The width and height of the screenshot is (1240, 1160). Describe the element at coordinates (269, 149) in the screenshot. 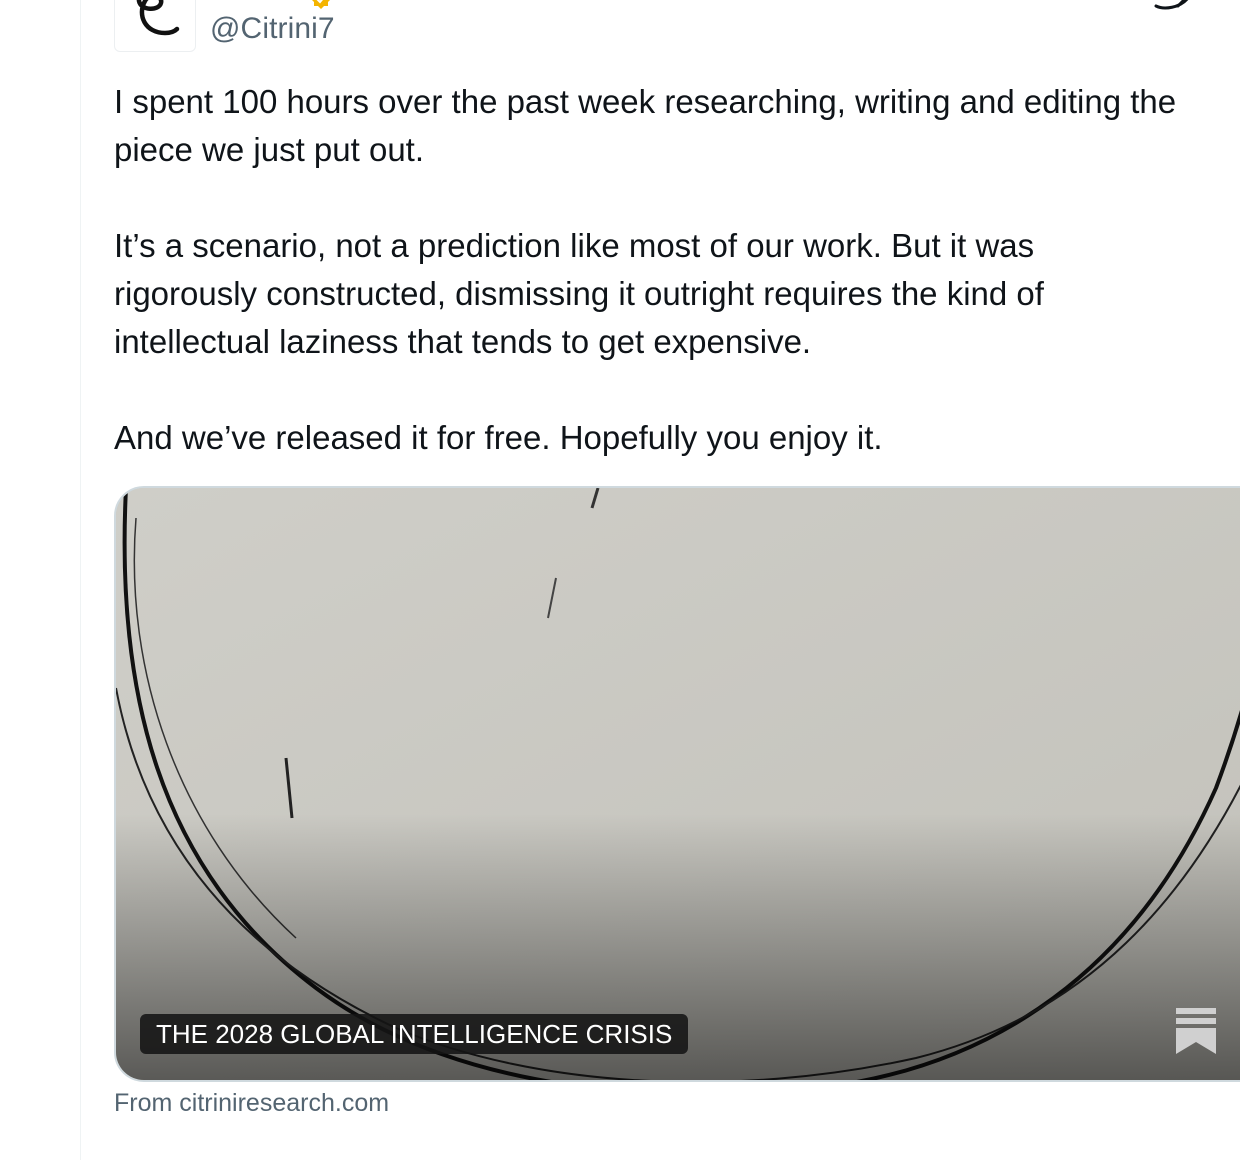

I see `tweet-line: piece we just put out.` at that location.